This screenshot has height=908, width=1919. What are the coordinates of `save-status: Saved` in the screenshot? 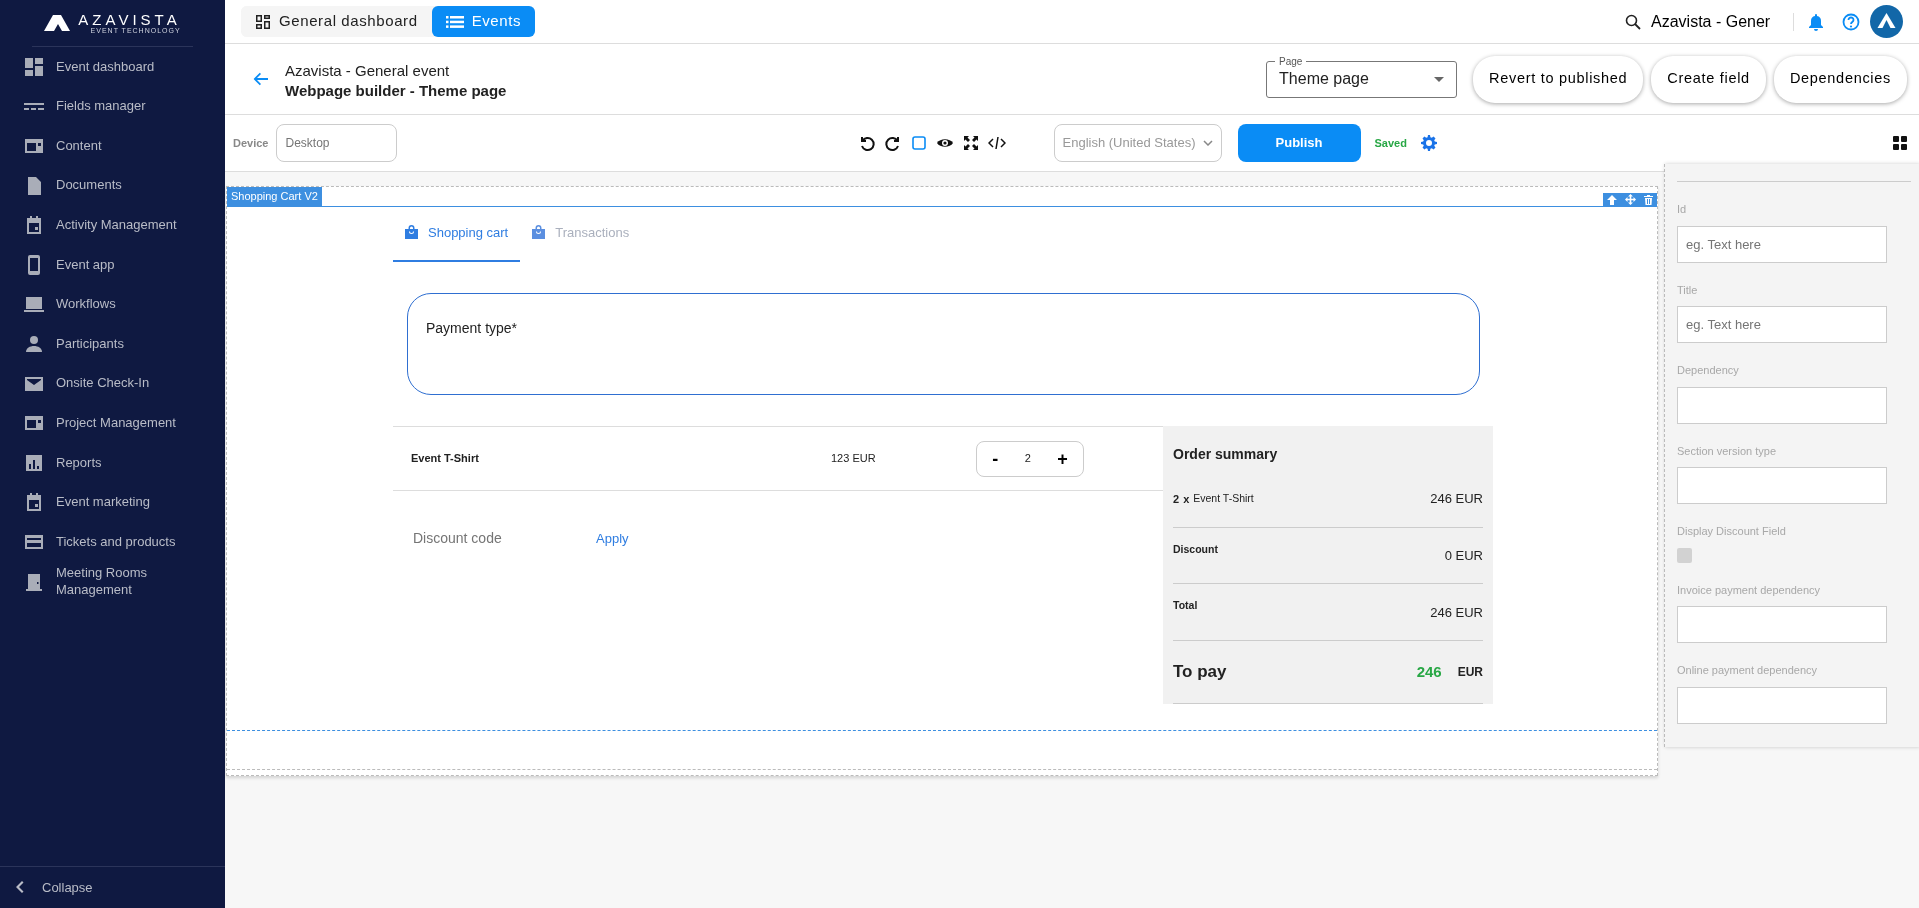 It's located at (1390, 143).